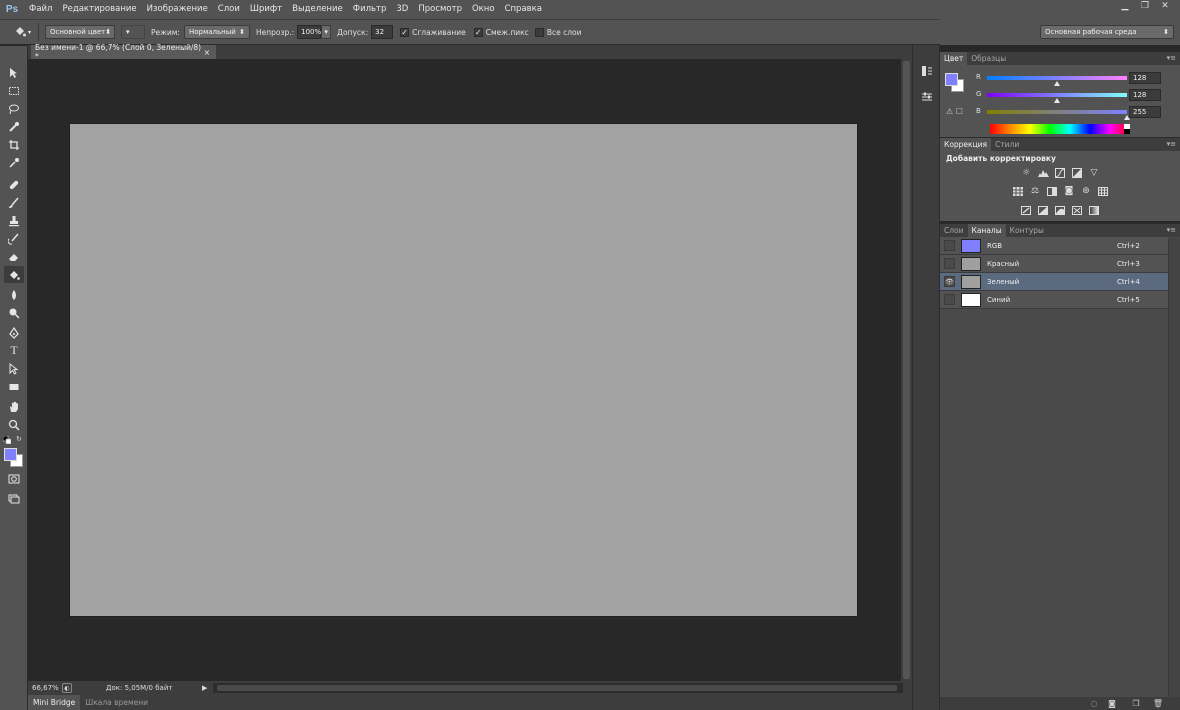 This screenshot has width=1180, height=710. Describe the element at coordinates (1069, 191) in the screenshot. I see `photo-filter-icon: ◙` at that location.